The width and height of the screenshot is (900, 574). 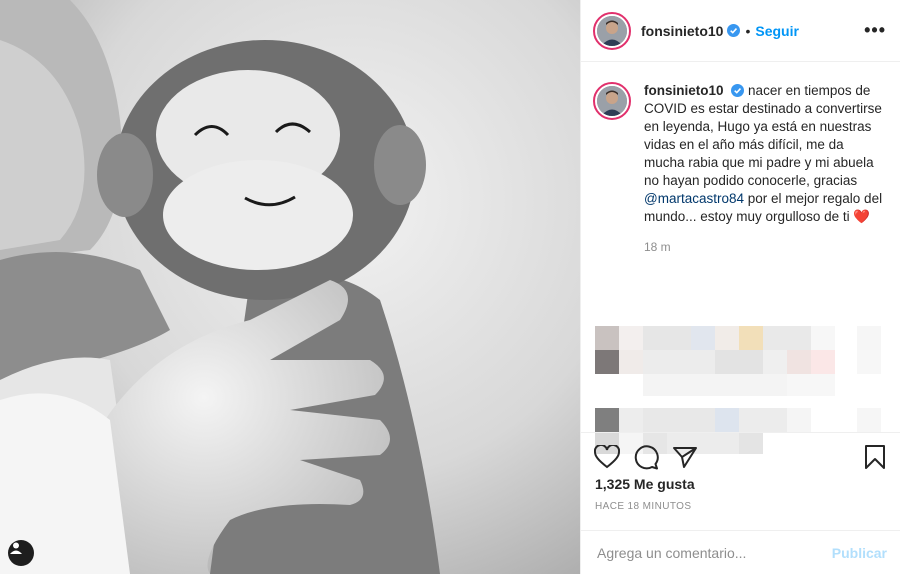 I want to click on comment-icon, so click(x=646, y=457).